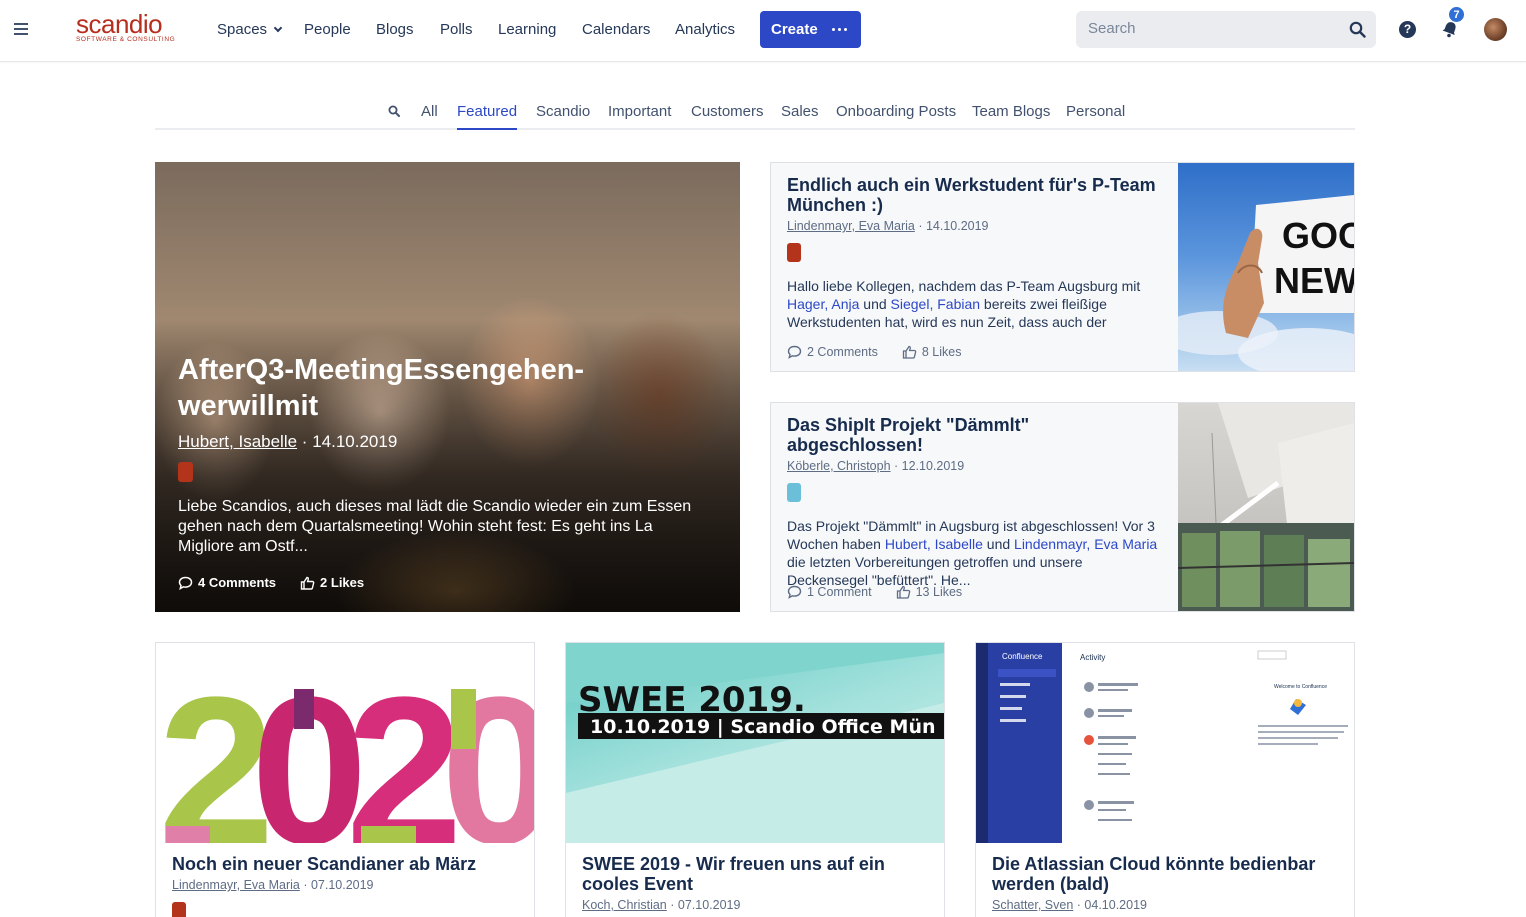  What do you see at coordinates (1208, 28) in the screenshot?
I see `search-input` at bounding box center [1208, 28].